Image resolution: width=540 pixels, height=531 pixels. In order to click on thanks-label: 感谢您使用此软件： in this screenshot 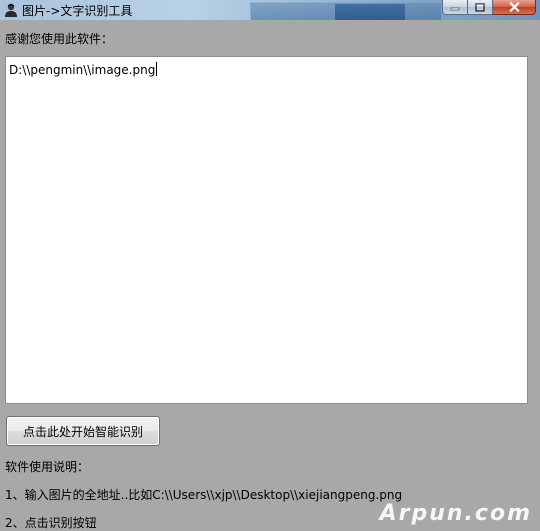, I will do `click(59, 39)`.